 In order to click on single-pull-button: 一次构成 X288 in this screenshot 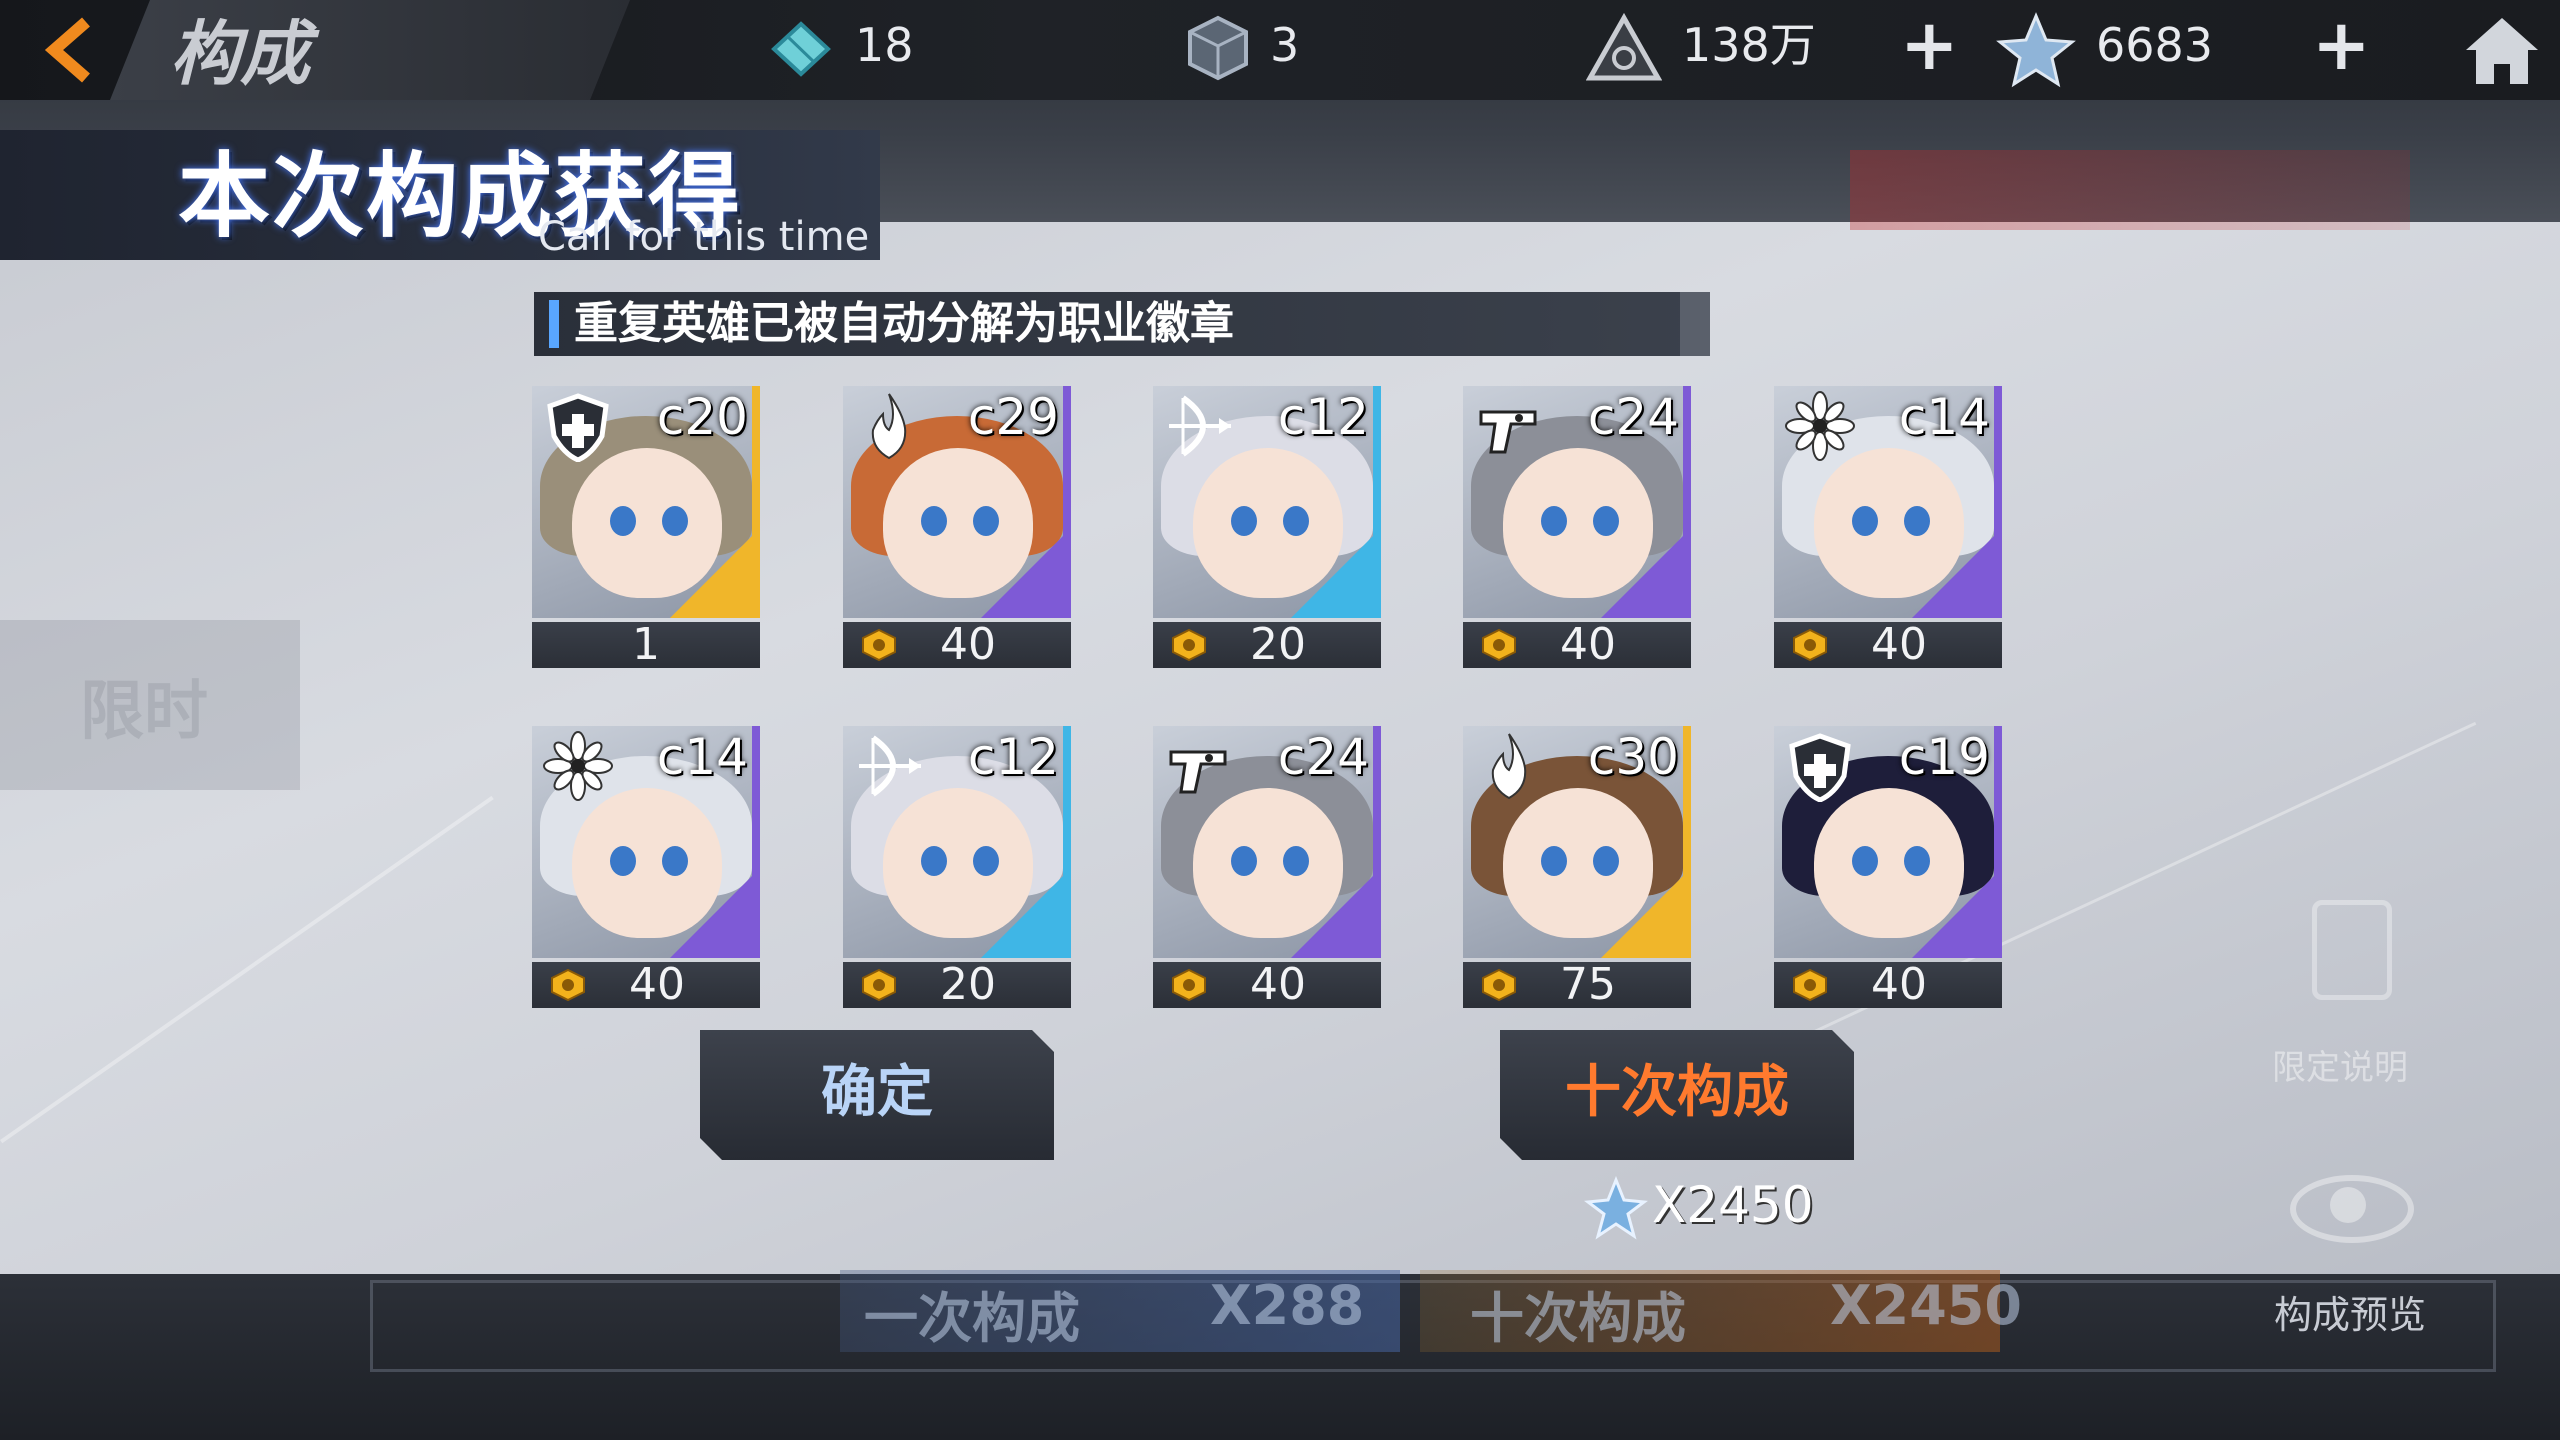, I will do `click(1120, 1311)`.